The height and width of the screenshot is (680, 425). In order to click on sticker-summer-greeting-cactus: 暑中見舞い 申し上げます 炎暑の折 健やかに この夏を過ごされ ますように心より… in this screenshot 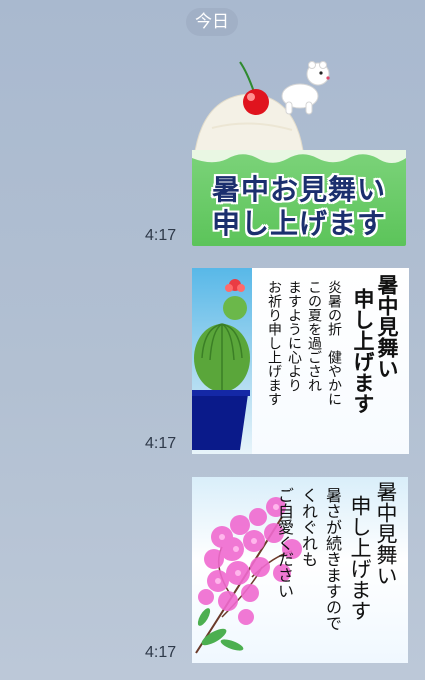, I will do `click(300, 361)`.